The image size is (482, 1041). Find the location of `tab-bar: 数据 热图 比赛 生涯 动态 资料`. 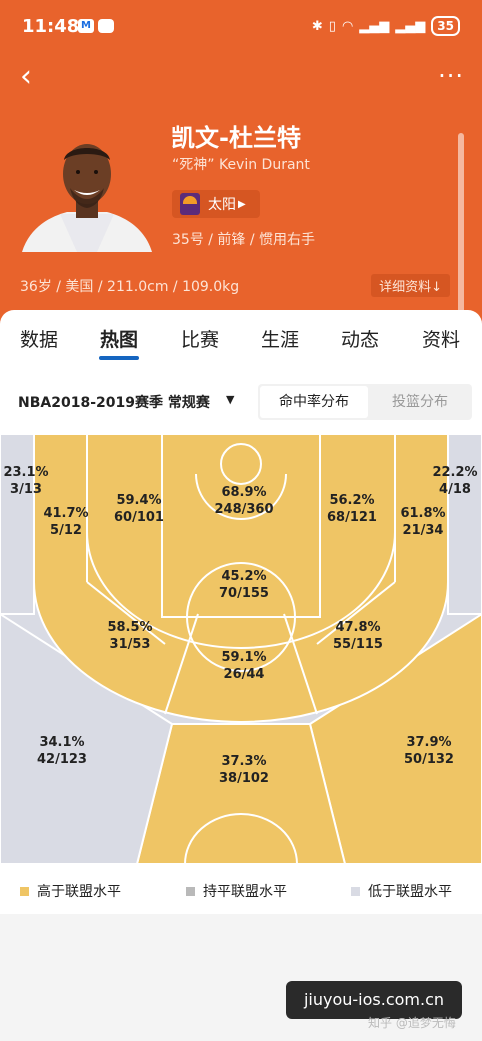

tab-bar: 数据 热图 比赛 生涯 动态 资料 is located at coordinates (241, 339).